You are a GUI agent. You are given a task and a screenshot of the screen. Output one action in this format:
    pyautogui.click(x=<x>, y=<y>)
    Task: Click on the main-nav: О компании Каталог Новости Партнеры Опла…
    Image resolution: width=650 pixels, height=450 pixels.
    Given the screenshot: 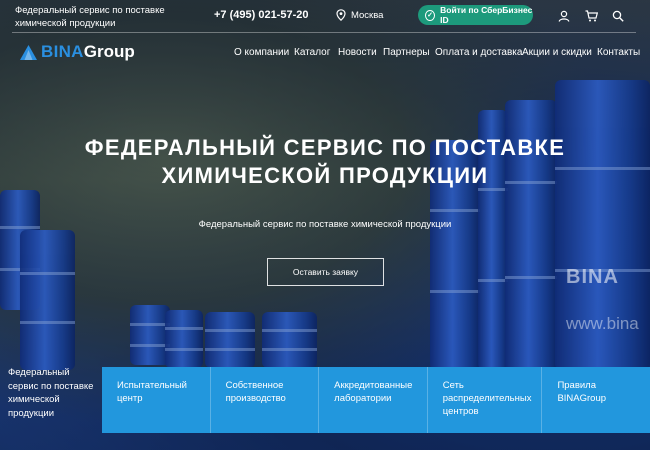 What is the action you would take?
    pyautogui.click(x=325, y=54)
    